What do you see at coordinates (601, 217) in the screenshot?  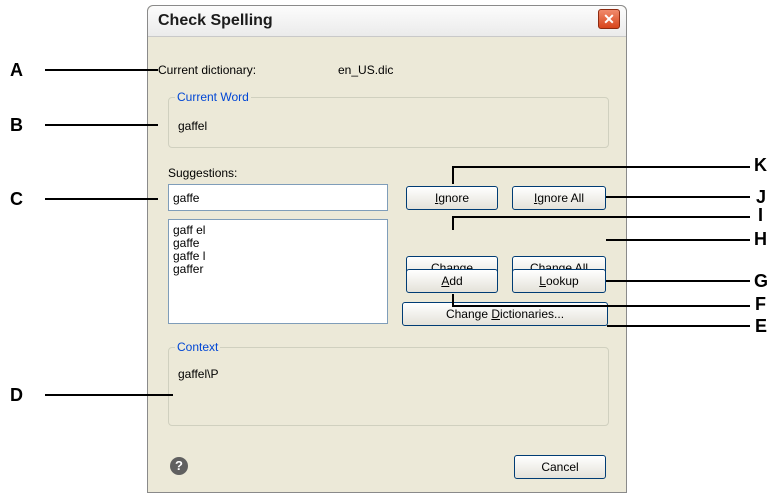 I see `callout-i-line-h` at bounding box center [601, 217].